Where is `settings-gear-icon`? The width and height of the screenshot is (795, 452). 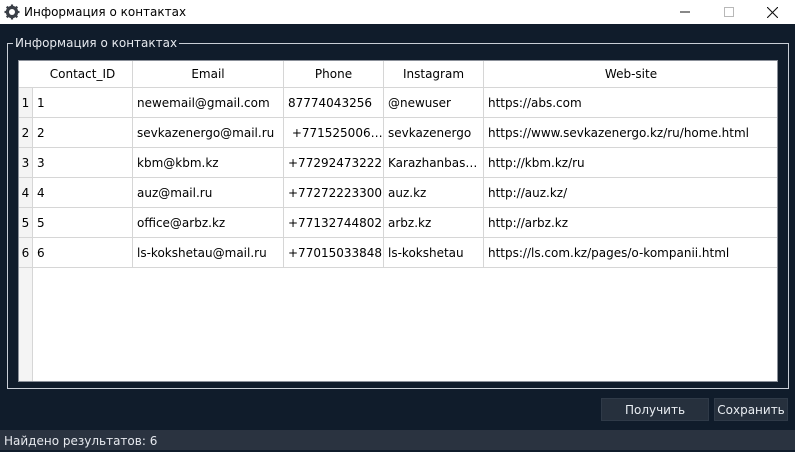
settings-gear-icon is located at coordinates (12, 12).